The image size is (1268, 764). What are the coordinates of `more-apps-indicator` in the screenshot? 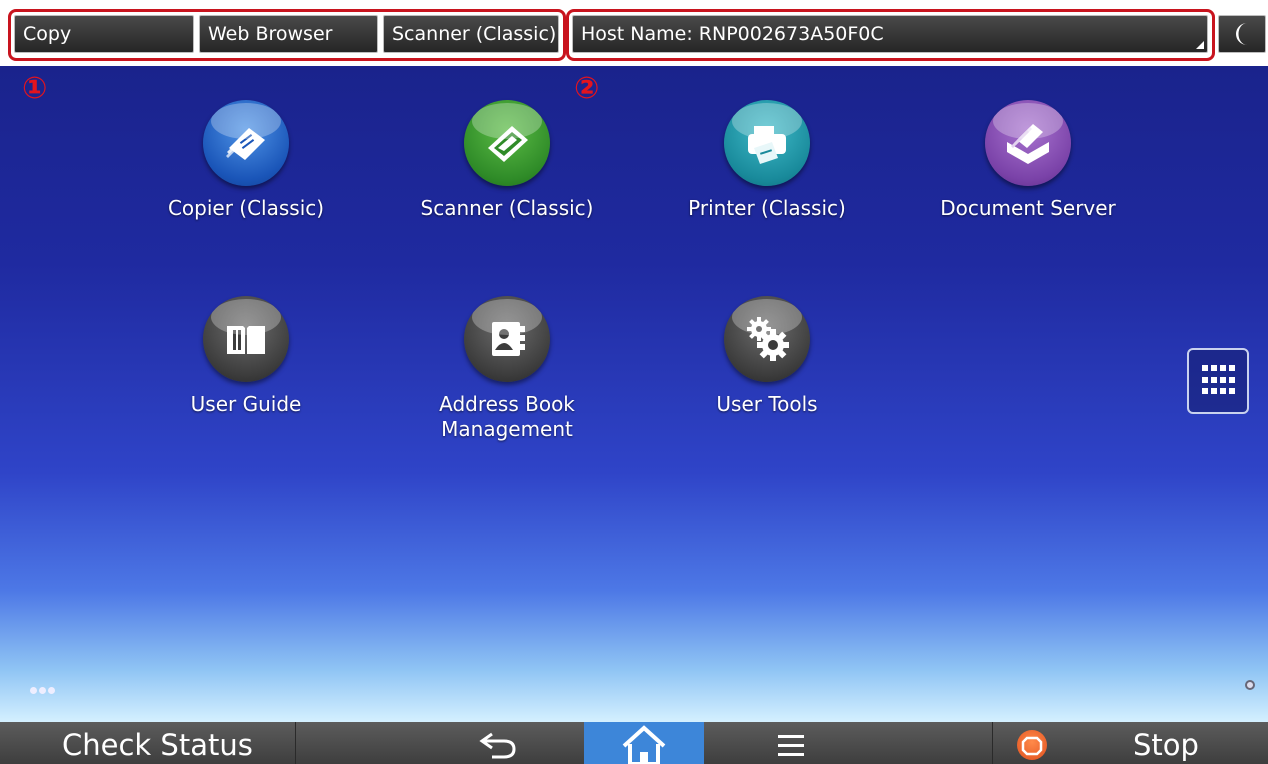 It's located at (50, 686).